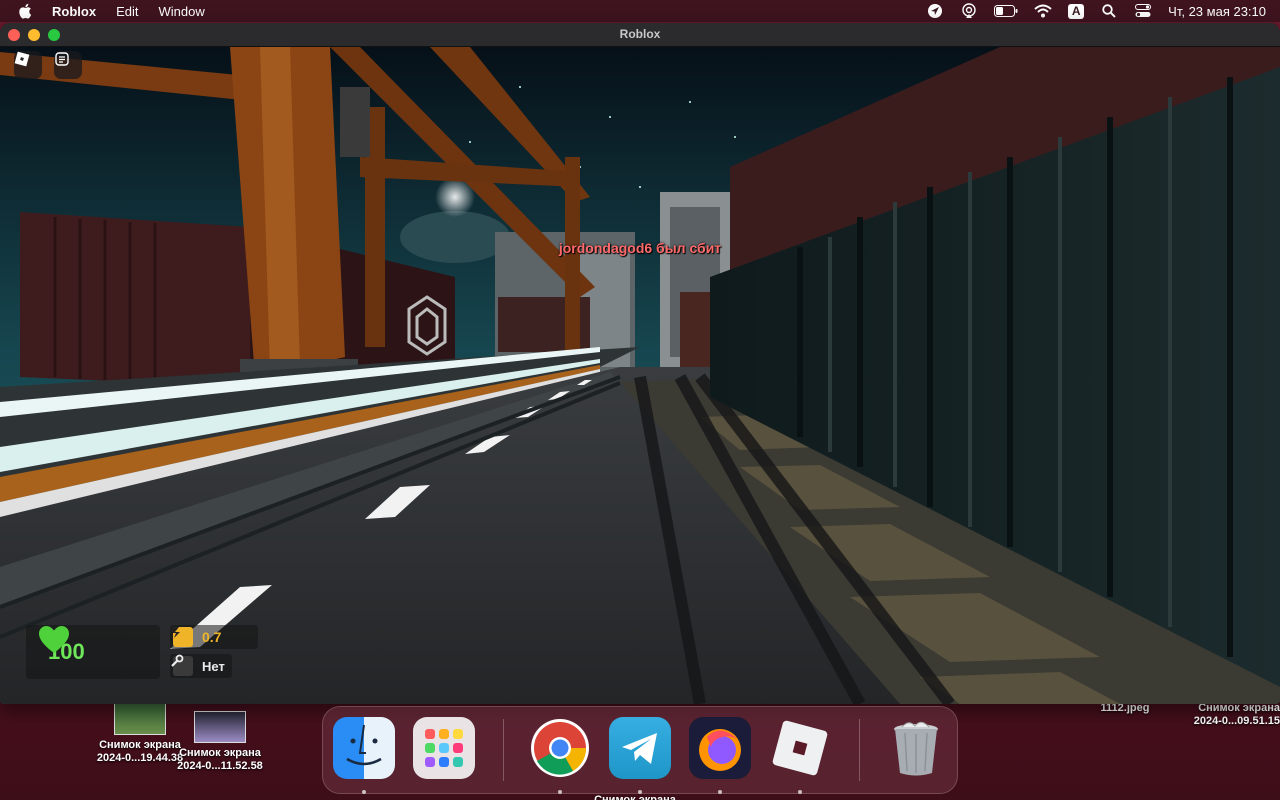 The height and width of the screenshot is (800, 1280). Describe the element at coordinates (444, 748) in the screenshot. I see `launchpad-icon` at that location.